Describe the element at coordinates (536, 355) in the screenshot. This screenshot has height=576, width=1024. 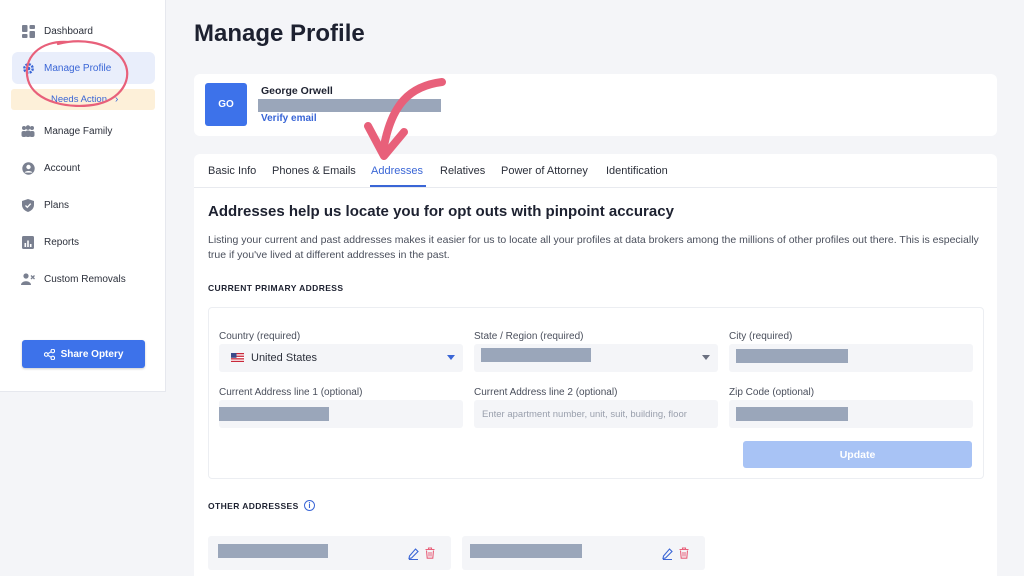
I see `redacted-state` at that location.